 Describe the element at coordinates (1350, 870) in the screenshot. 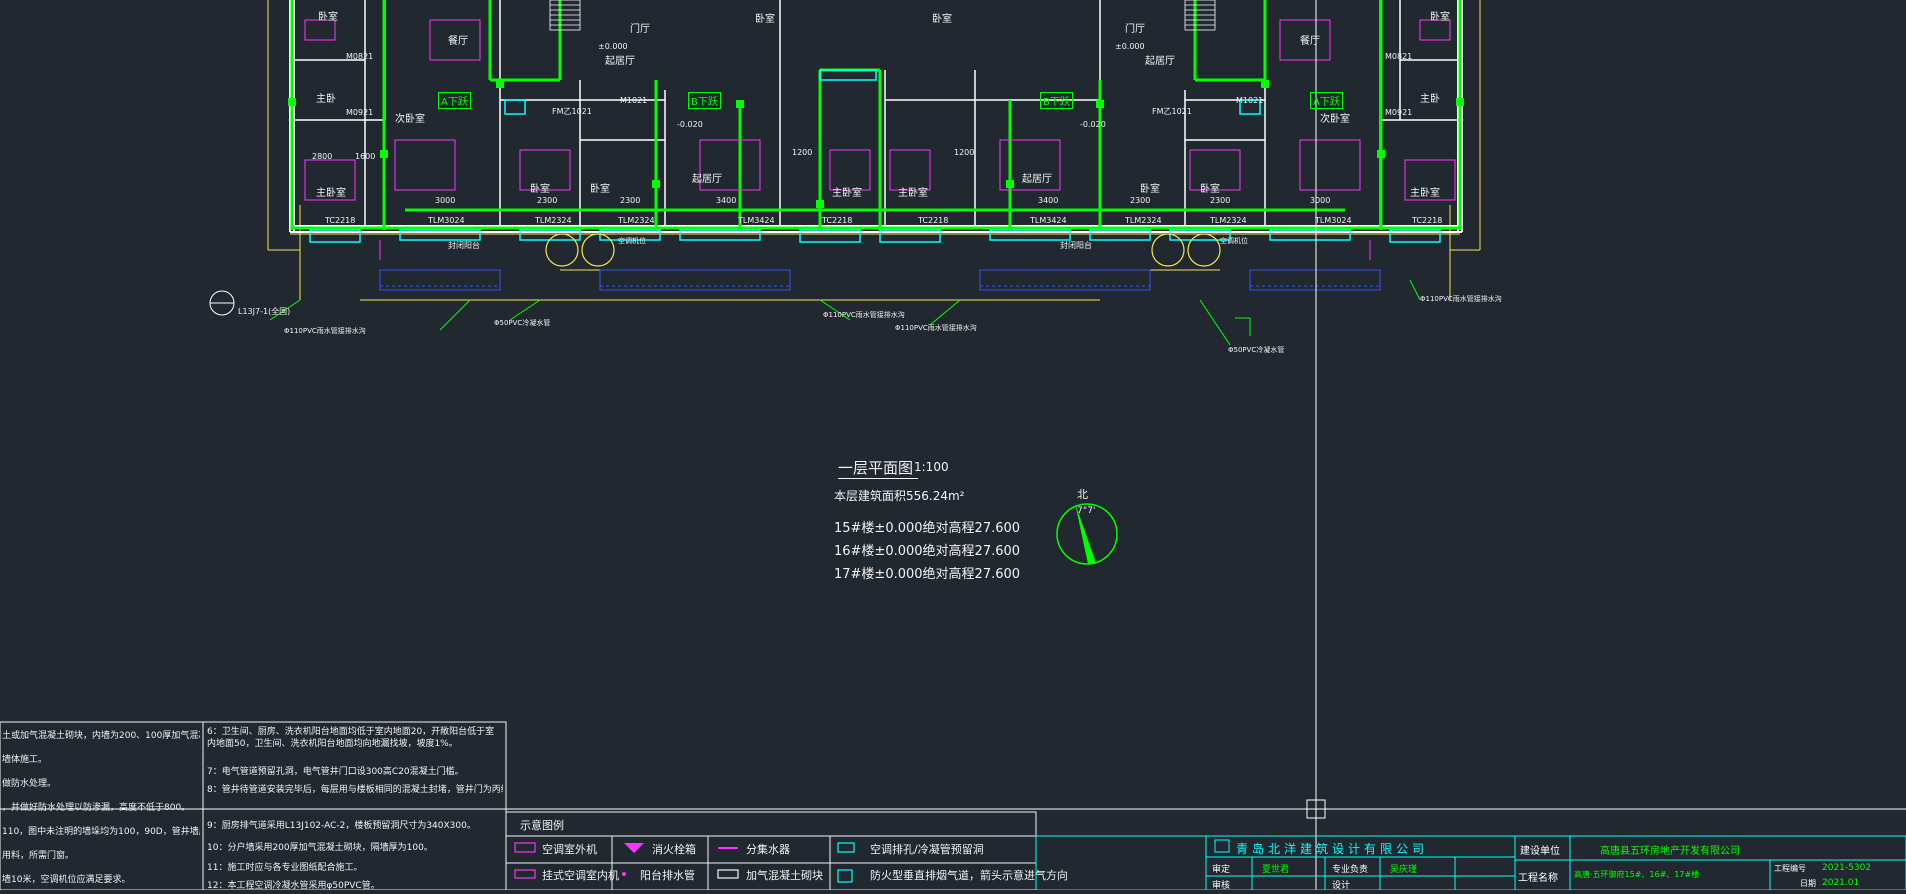

I see `title-block-row-label: 专业负责` at that location.